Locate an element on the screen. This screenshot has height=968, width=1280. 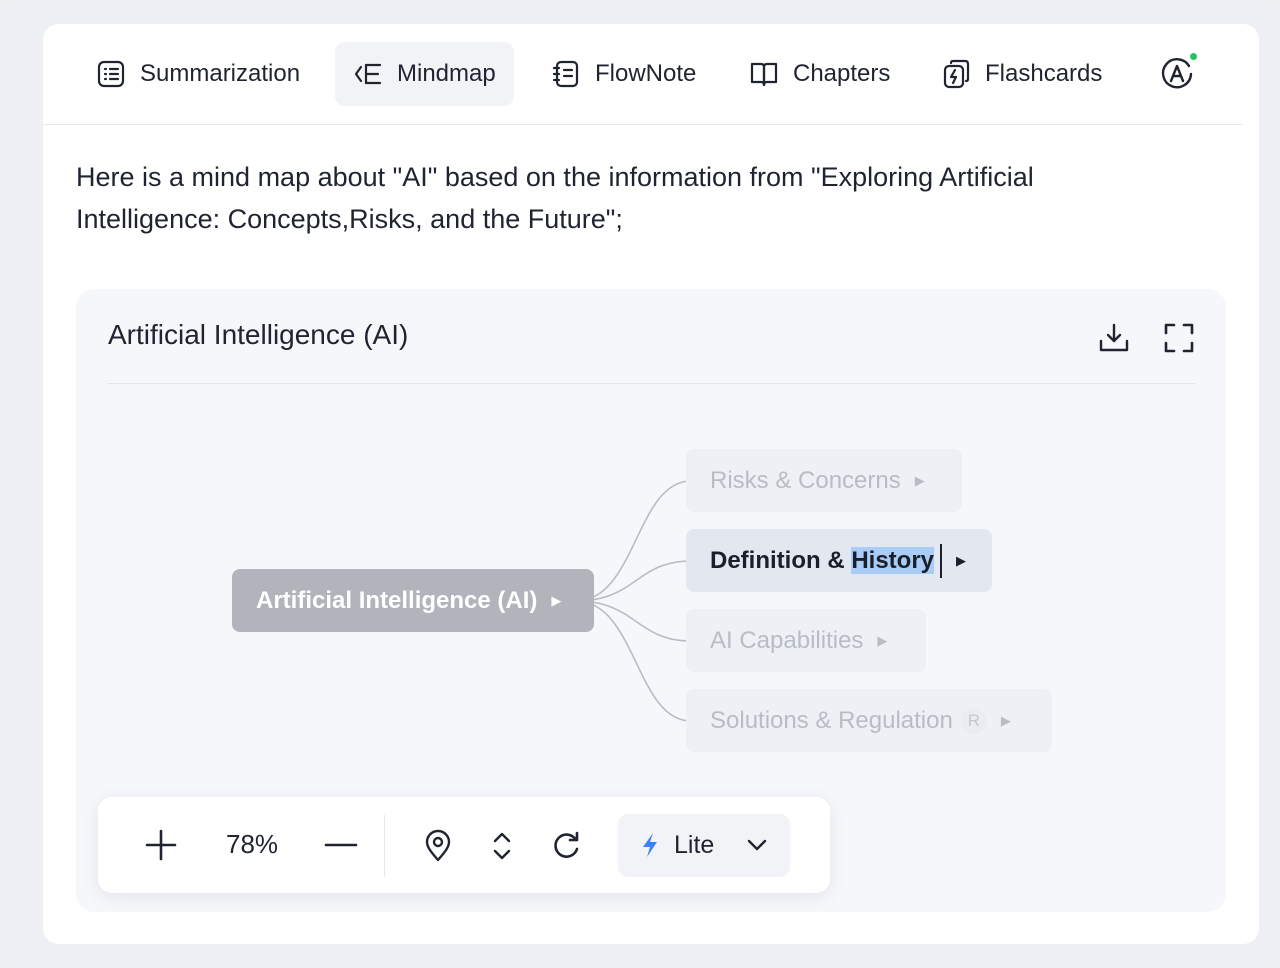
minus-icon is located at coordinates (341, 845).